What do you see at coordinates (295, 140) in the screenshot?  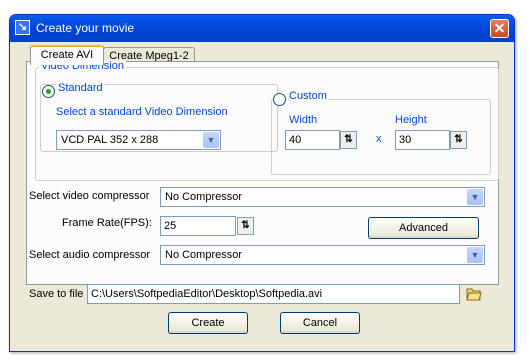 I see `width-value: 40` at bounding box center [295, 140].